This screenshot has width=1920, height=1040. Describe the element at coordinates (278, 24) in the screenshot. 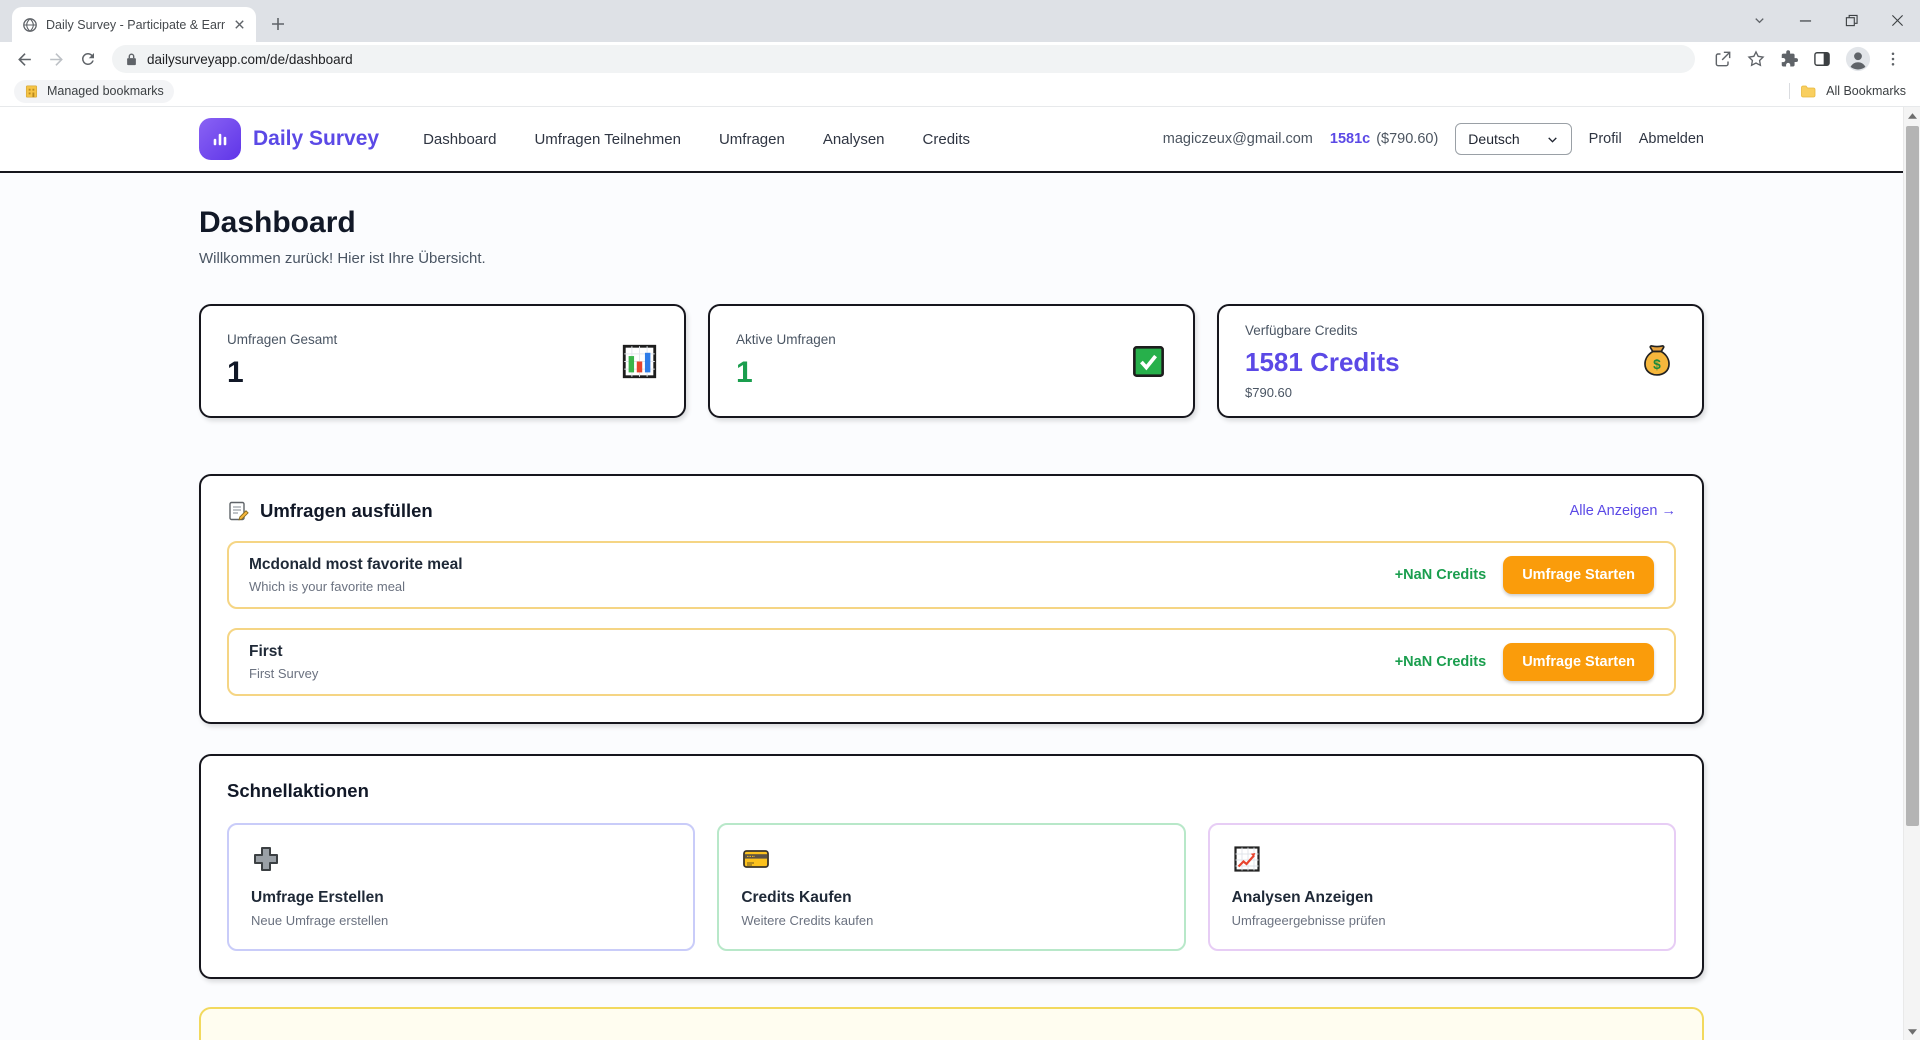

I see `new-tab-button` at that location.